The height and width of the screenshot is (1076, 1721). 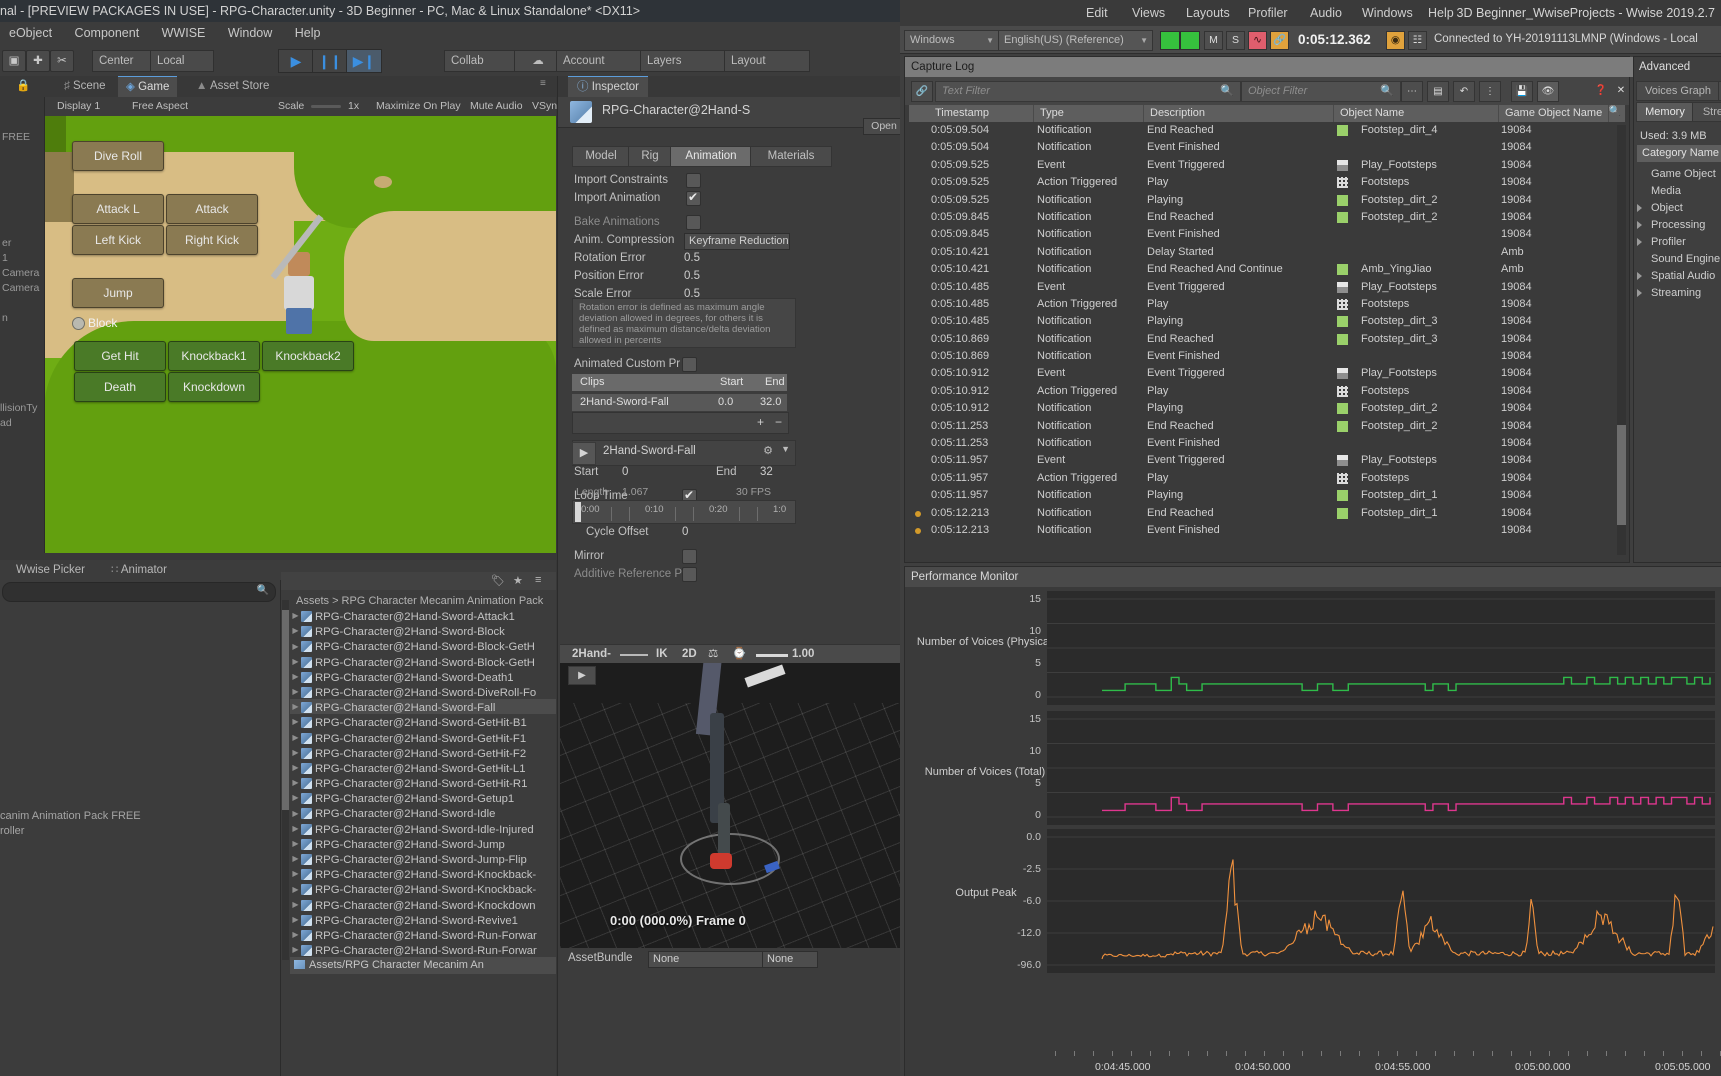 I want to click on game-button-right-kick: Right Kick, so click(x=212, y=240).